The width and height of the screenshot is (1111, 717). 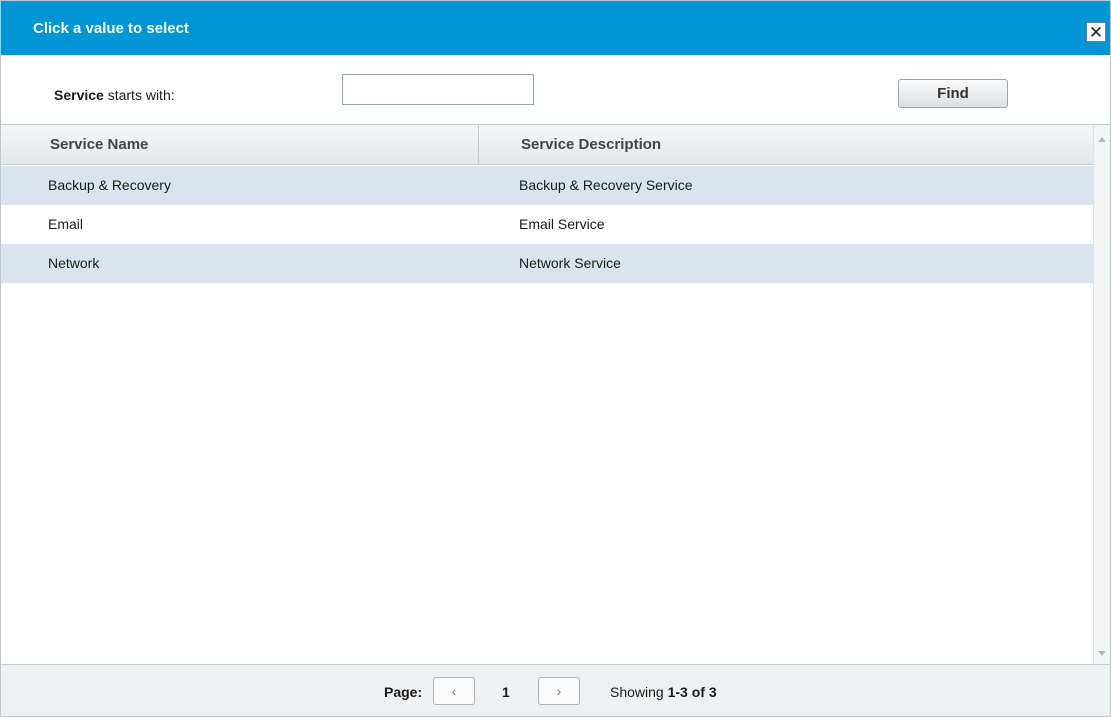 I want to click on search-label: Service starts with:, so click(x=114, y=95).